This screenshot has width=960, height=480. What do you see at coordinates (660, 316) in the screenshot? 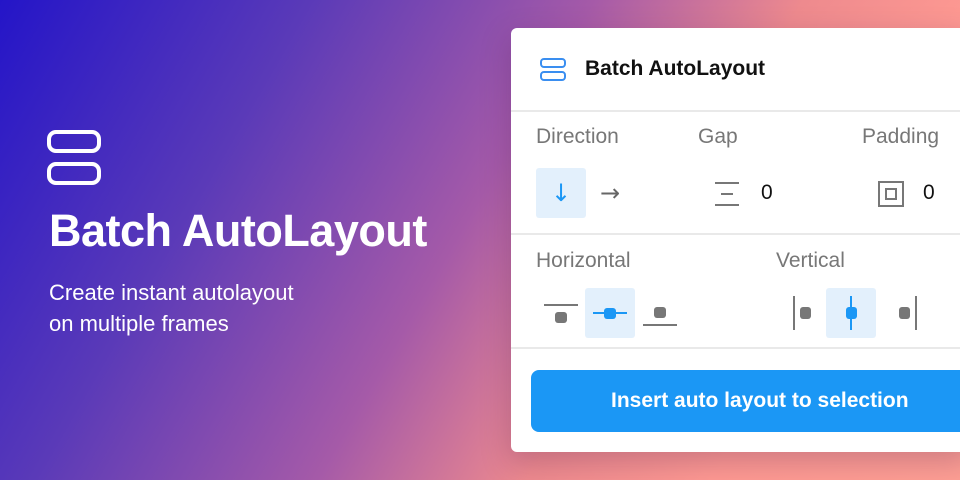
I see `align-bottom-icon` at bounding box center [660, 316].